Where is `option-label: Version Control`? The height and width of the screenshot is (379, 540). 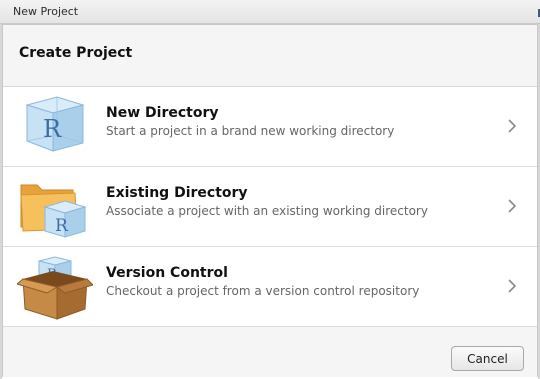 option-label: Version Control is located at coordinates (167, 273).